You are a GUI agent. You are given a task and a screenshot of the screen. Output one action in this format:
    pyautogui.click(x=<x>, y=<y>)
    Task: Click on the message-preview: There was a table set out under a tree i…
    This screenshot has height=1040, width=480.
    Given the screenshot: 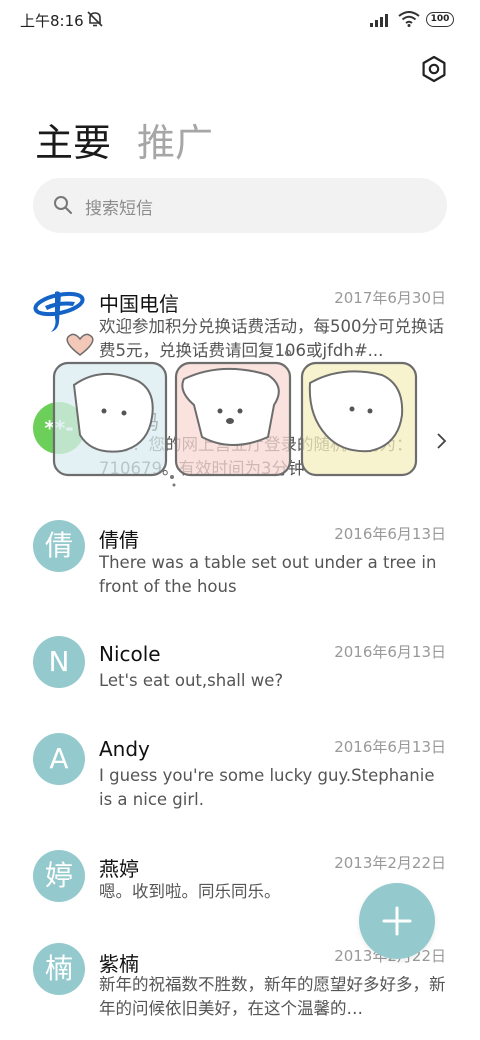 What is the action you would take?
    pyautogui.click(x=268, y=574)
    